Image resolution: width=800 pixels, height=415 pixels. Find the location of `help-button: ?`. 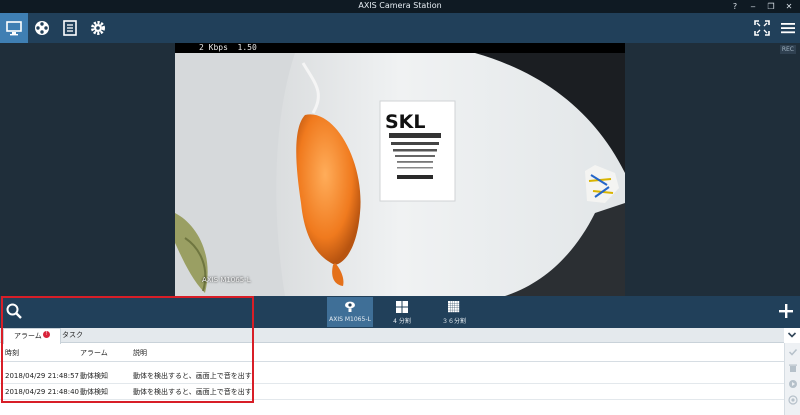

help-button: ? is located at coordinates (735, 6).